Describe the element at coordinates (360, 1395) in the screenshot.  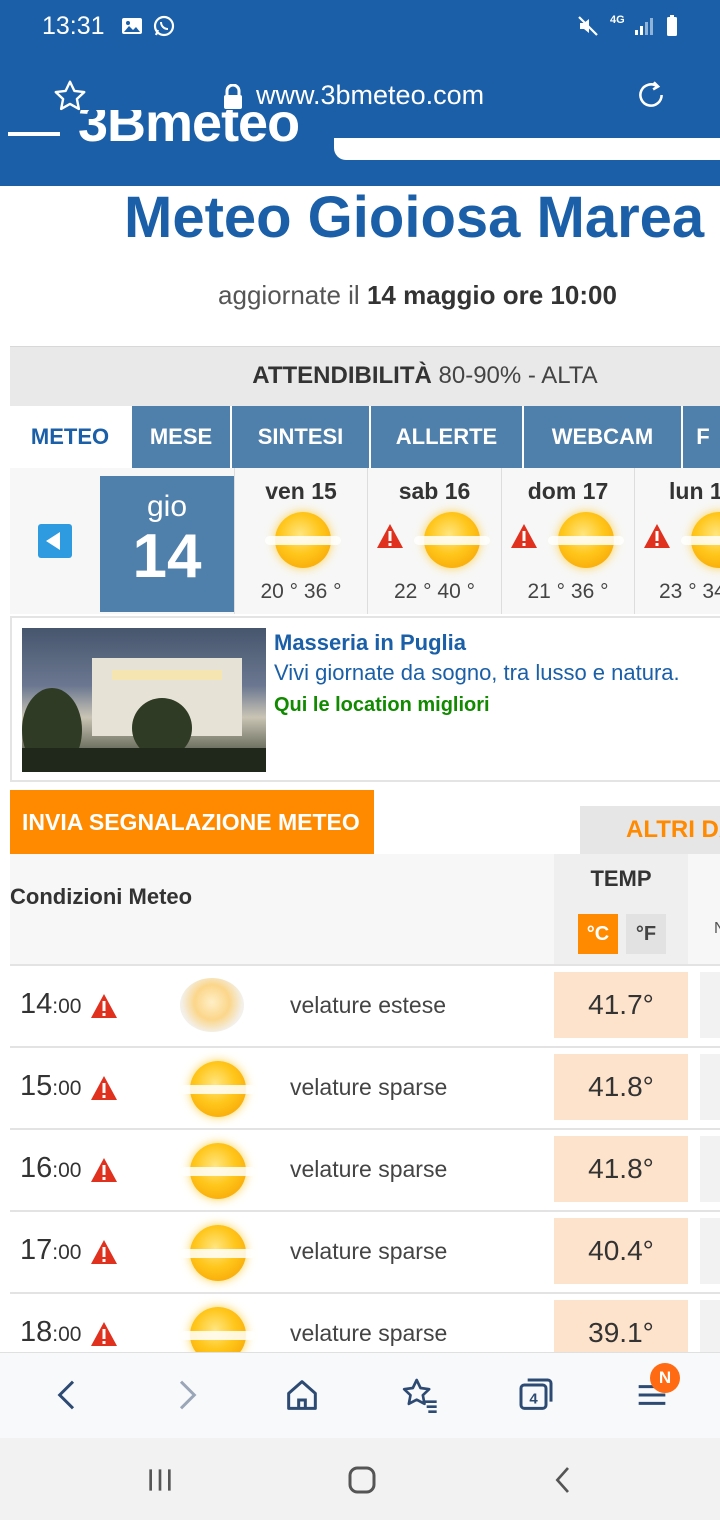
I see `browser-bottom-bar: 4` at that location.